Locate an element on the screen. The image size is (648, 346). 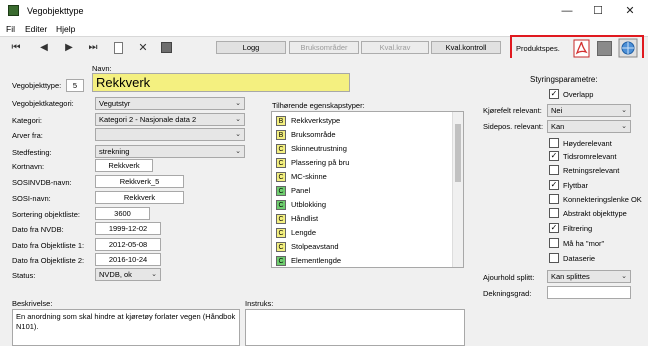
tidsromrelevant-checkbox: ✓ is located at coordinates (554, 156).